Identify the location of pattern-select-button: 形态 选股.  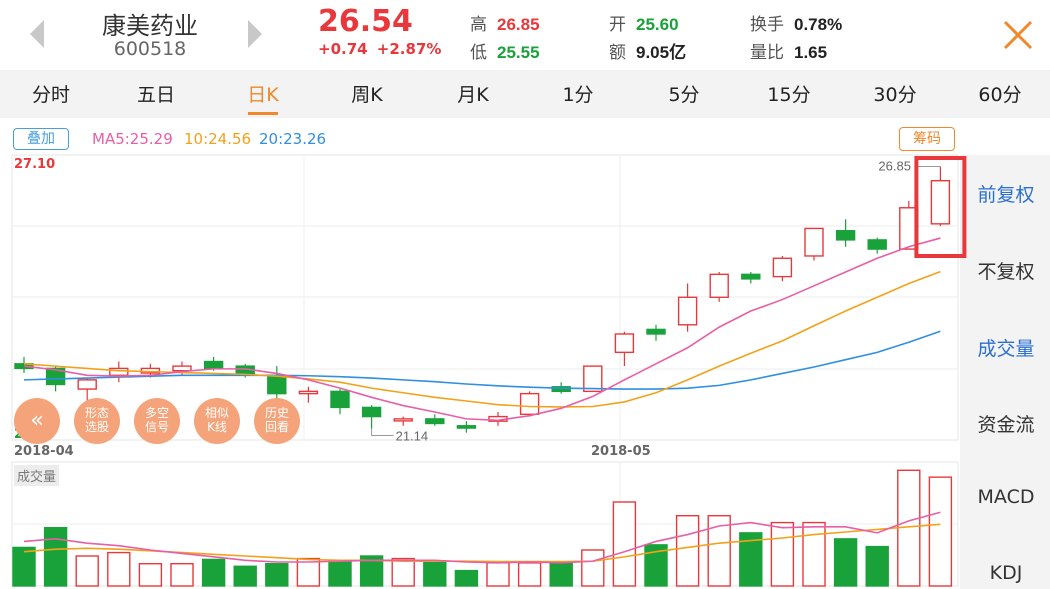
(97, 421).